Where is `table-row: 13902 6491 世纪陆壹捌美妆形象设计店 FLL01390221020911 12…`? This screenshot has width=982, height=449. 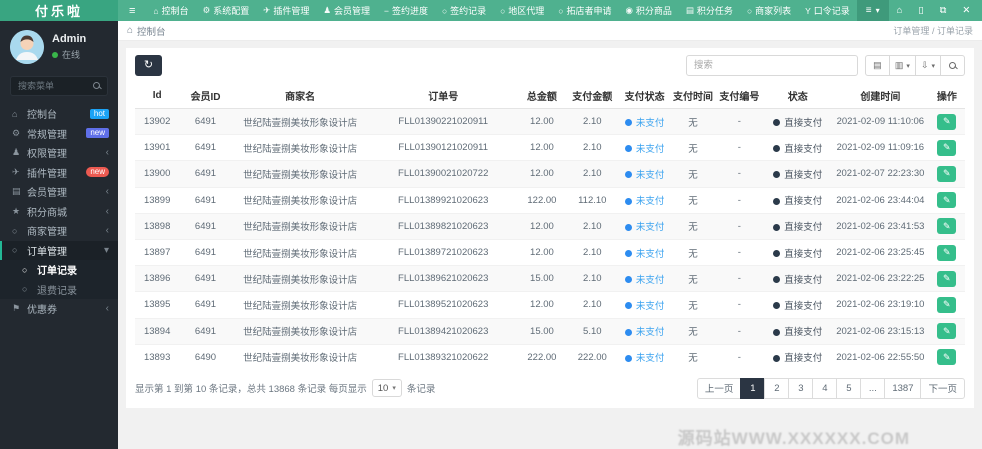
table-row: 13902 6491 世纪陆壹捌美妆形象设计店 FLL01390221020911 12… is located at coordinates (550, 121).